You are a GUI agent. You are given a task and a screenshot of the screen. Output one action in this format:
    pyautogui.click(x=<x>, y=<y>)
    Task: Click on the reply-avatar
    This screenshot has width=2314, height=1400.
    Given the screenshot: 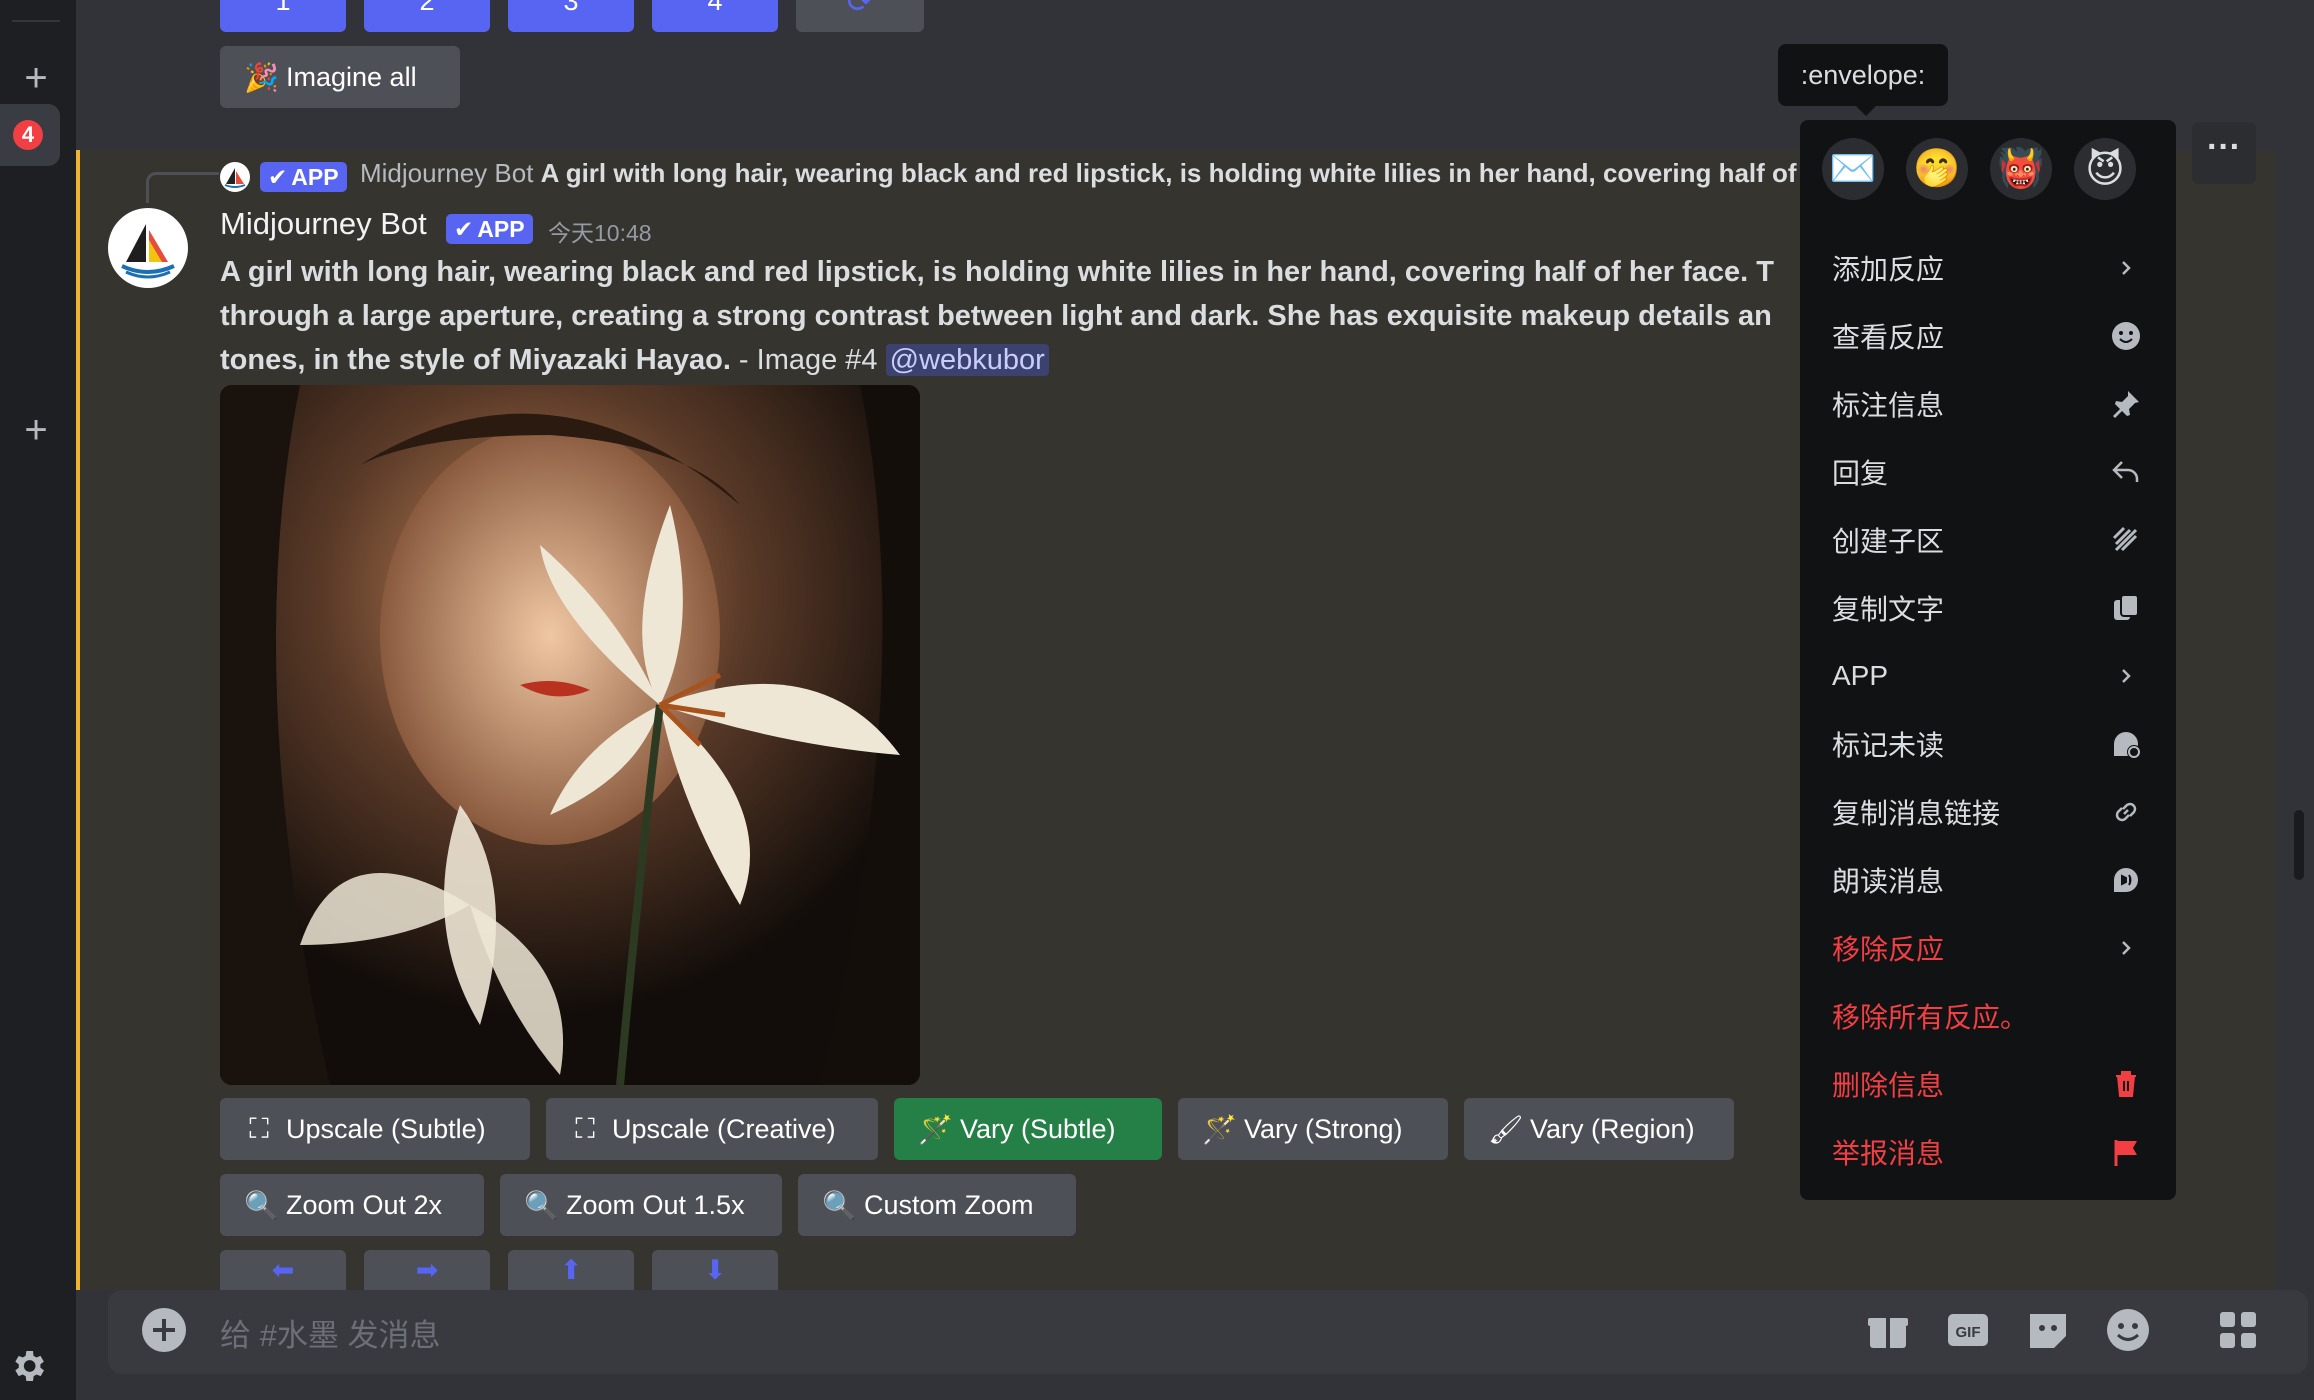 What is the action you would take?
    pyautogui.click(x=235, y=177)
    